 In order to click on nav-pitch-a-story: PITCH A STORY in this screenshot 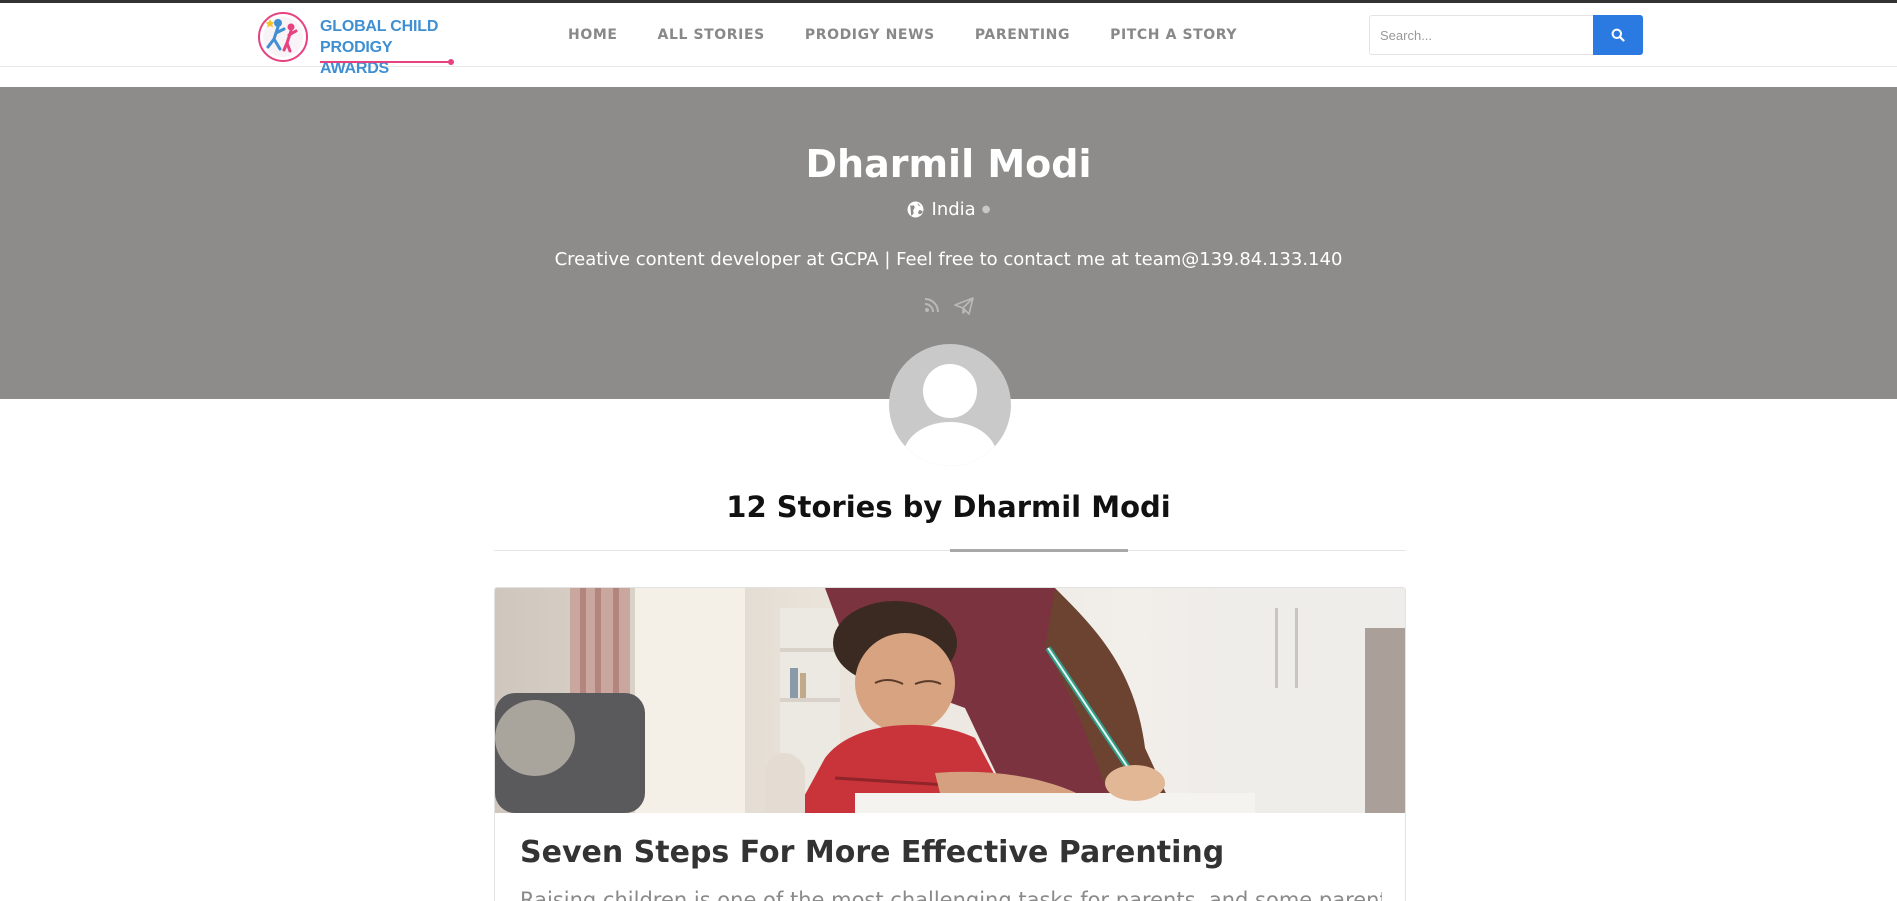, I will do `click(1173, 35)`.